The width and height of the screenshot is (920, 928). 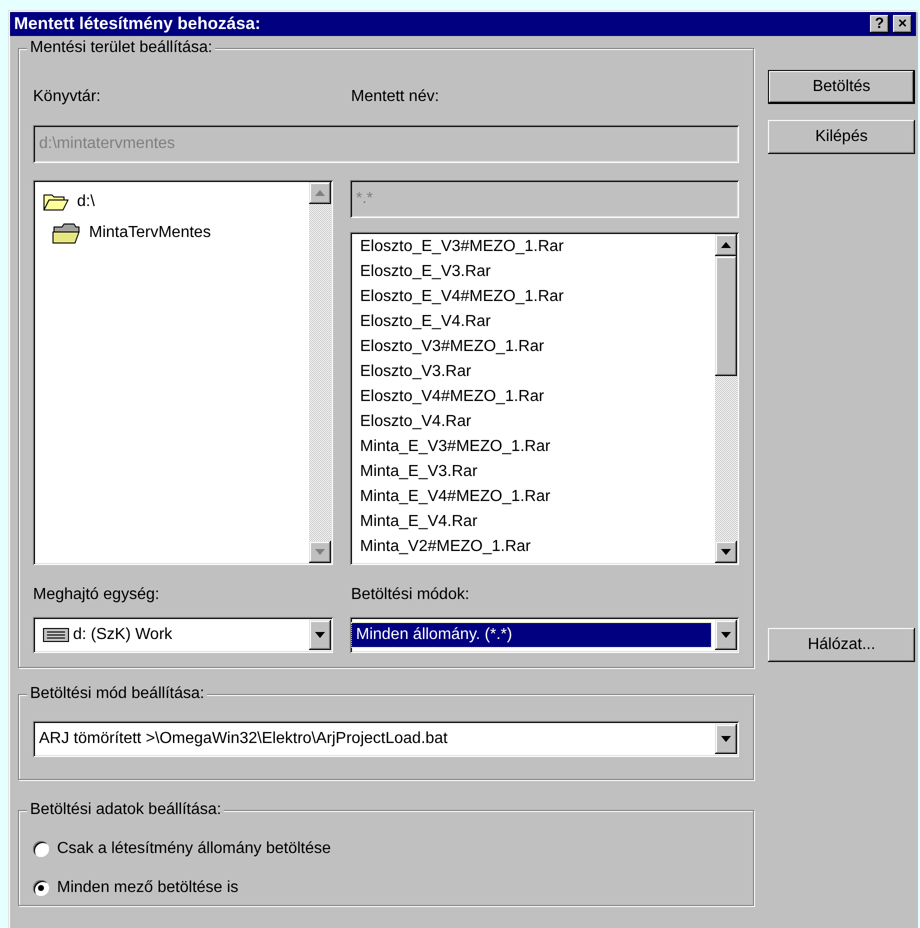 What do you see at coordinates (86, 201) in the screenshot?
I see `folder-item: d:\` at bounding box center [86, 201].